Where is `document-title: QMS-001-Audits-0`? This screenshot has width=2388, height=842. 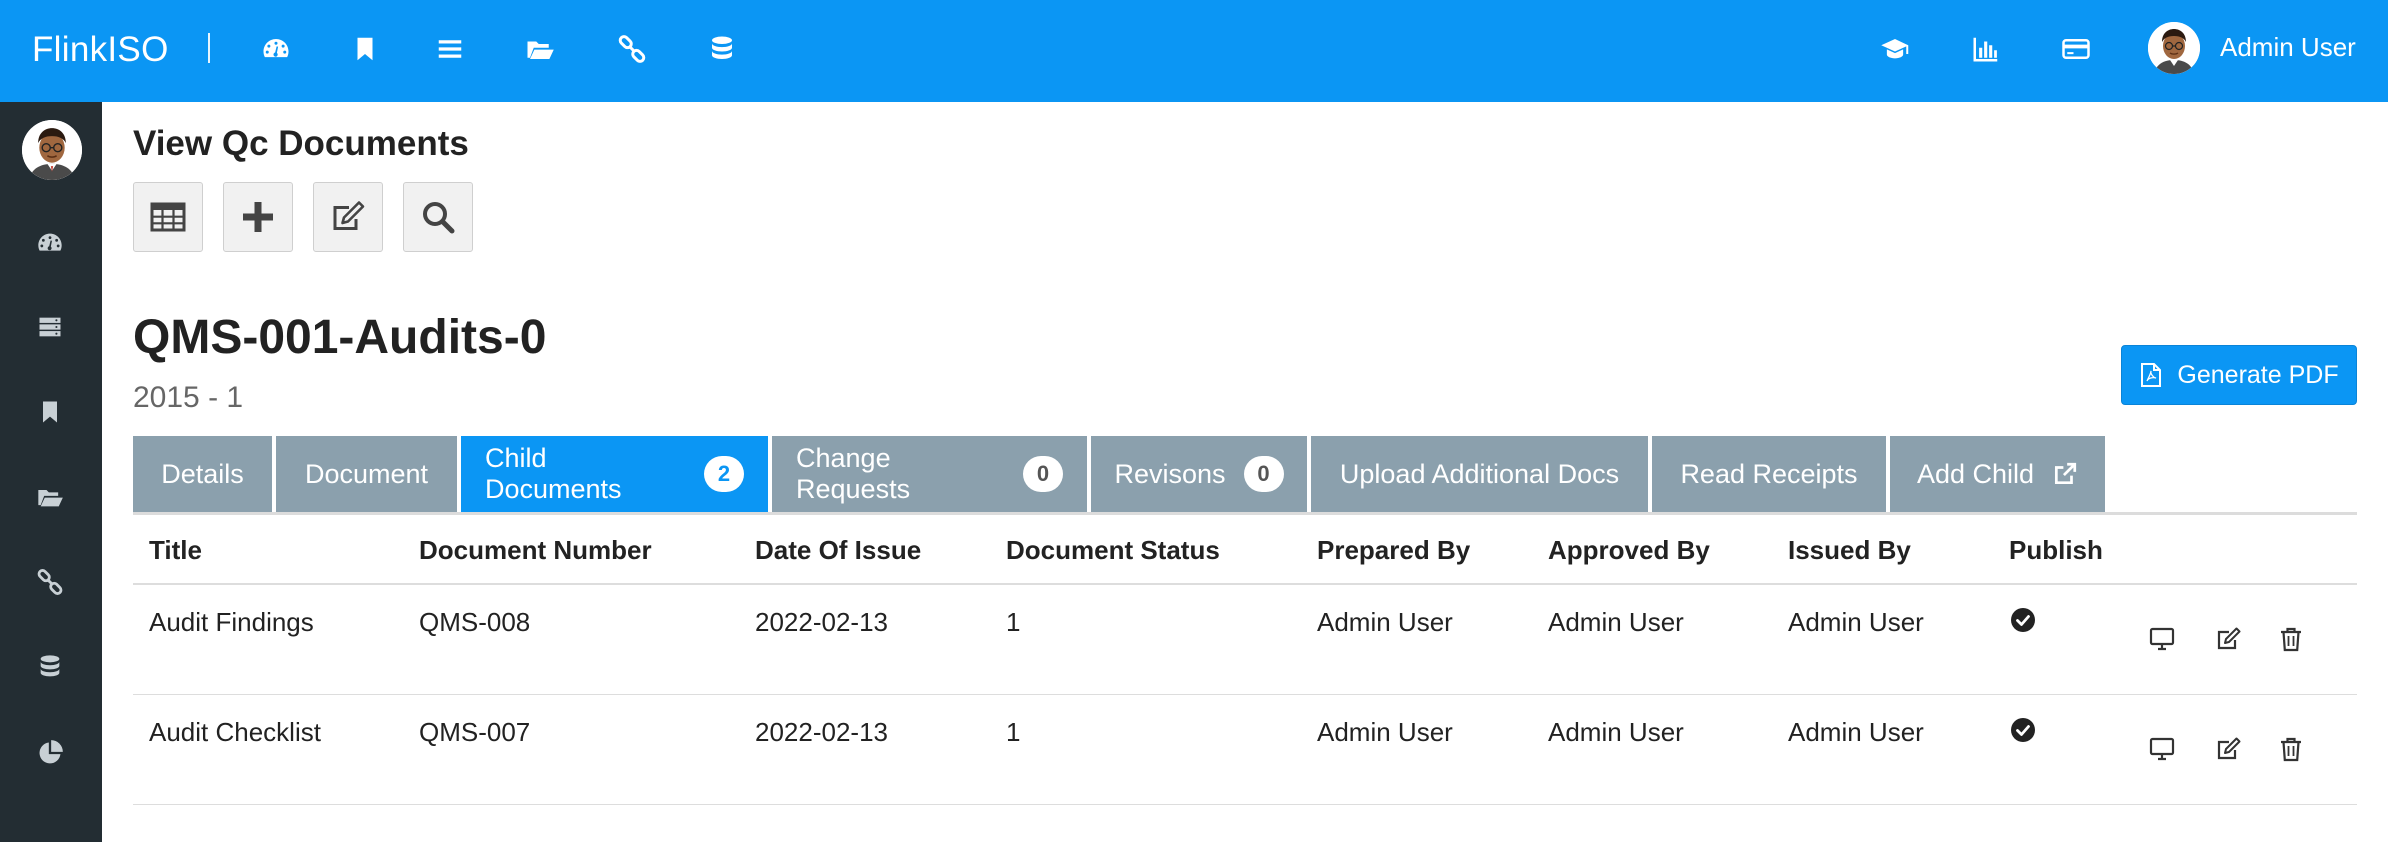 document-title: QMS-001-Audits-0 is located at coordinates (340, 337).